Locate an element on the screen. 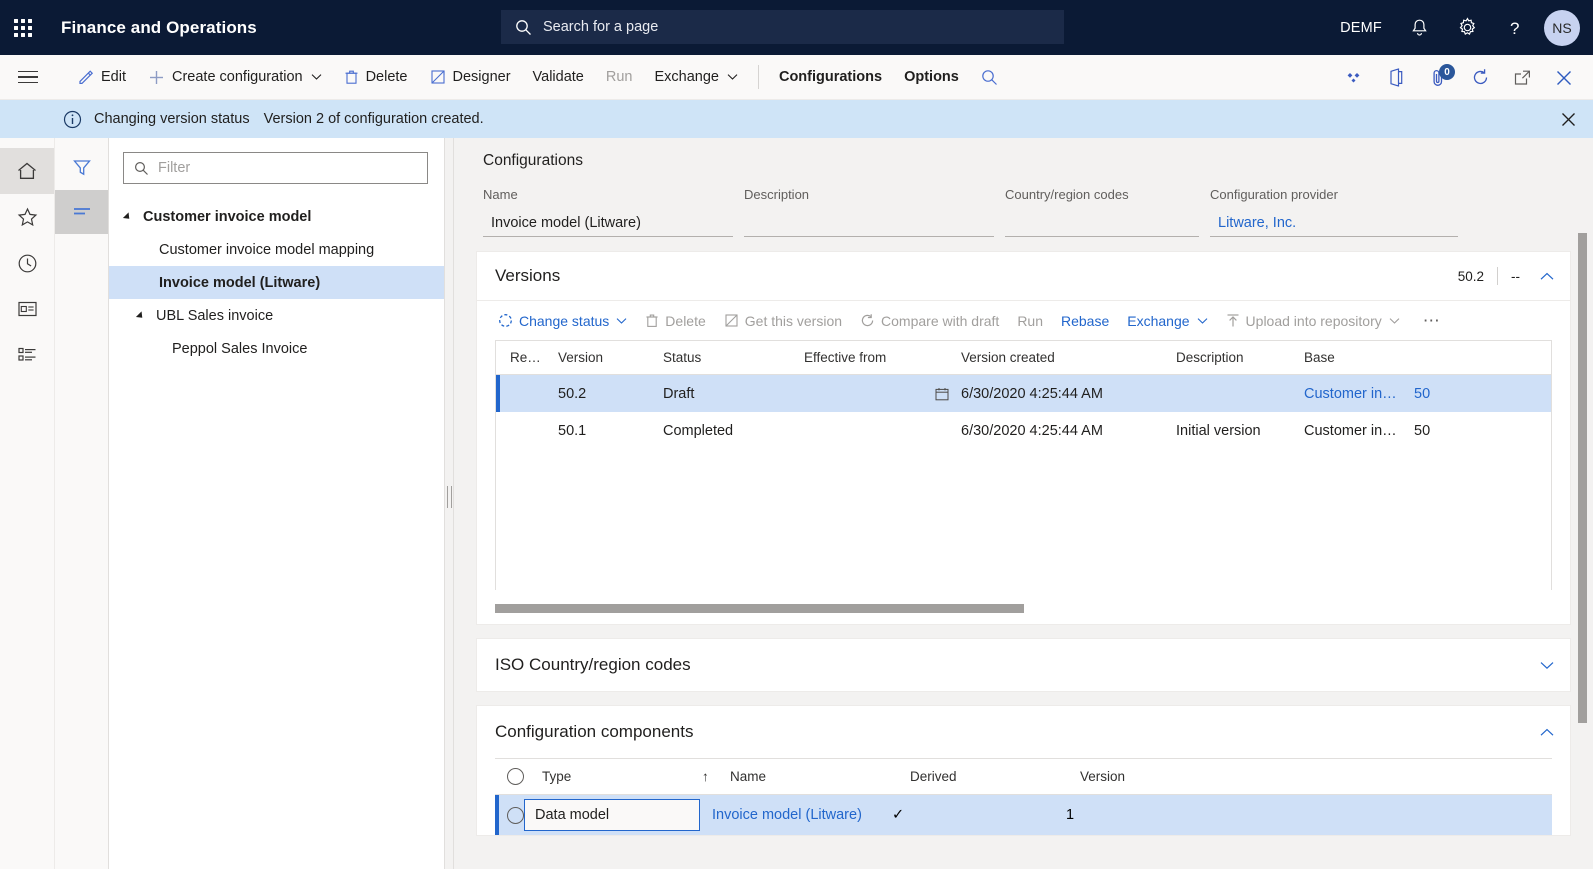 This screenshot has height=869, width=1593. field-name: Name Invoice model (Litware) is located at coordinates (608, 212).